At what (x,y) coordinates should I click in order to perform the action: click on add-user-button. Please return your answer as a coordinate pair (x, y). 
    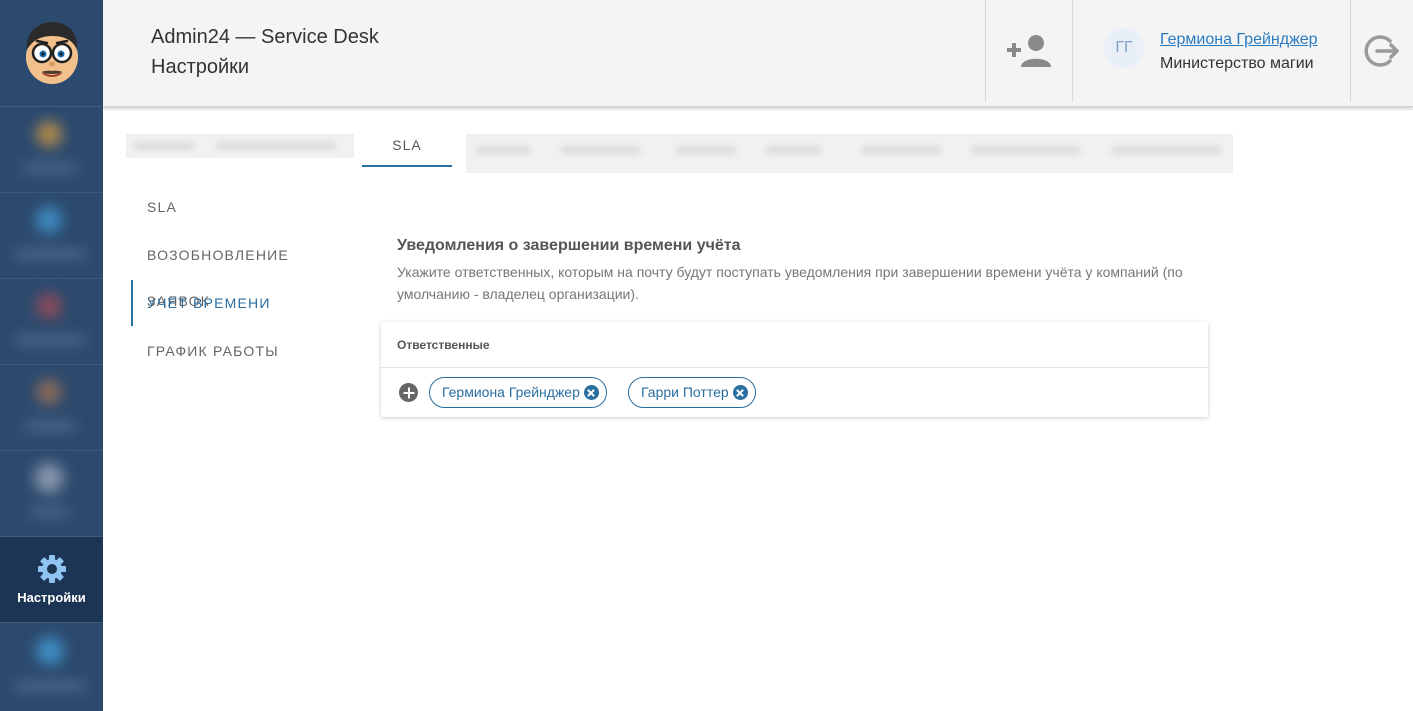
    Looking at the image, I should click on (1030, 51).